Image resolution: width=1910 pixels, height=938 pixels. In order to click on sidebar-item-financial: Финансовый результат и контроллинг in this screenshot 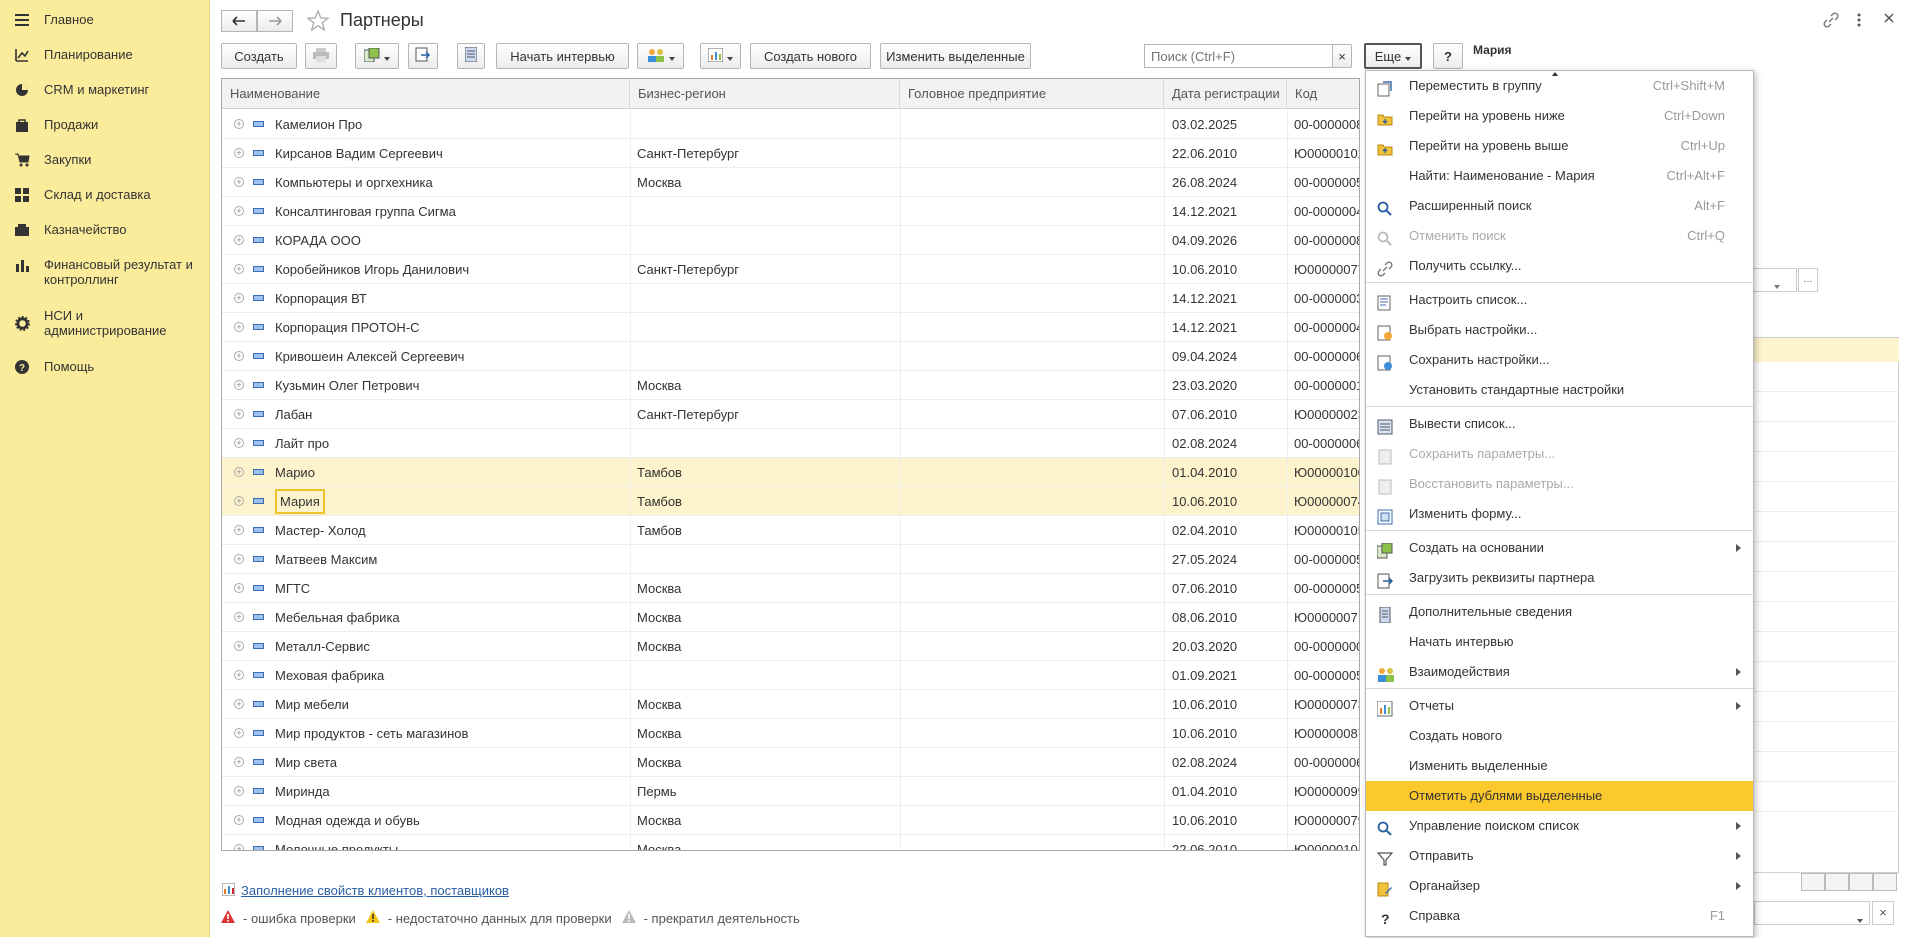, I will do `click(105, 272)`.